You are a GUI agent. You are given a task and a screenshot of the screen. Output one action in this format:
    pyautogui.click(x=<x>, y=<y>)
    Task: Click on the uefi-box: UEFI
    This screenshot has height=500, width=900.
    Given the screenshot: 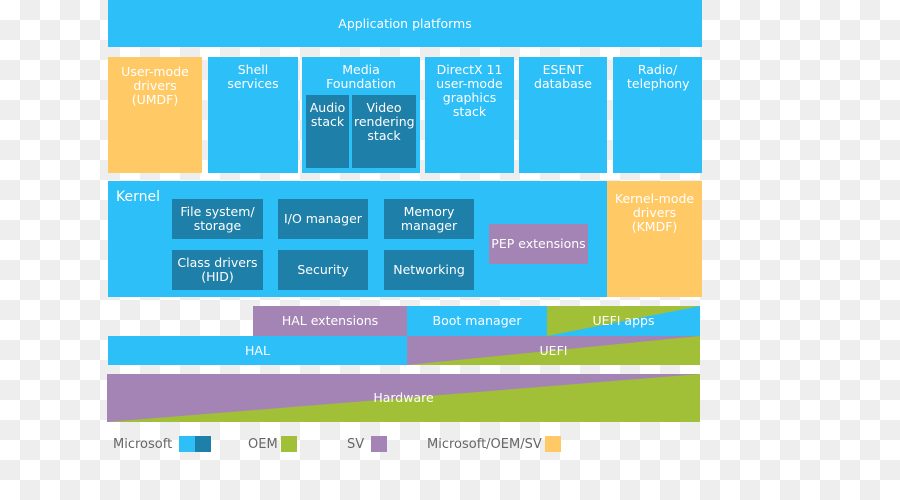 What is the action you would take?
    pyautogui.click(x=553, y=350)
    